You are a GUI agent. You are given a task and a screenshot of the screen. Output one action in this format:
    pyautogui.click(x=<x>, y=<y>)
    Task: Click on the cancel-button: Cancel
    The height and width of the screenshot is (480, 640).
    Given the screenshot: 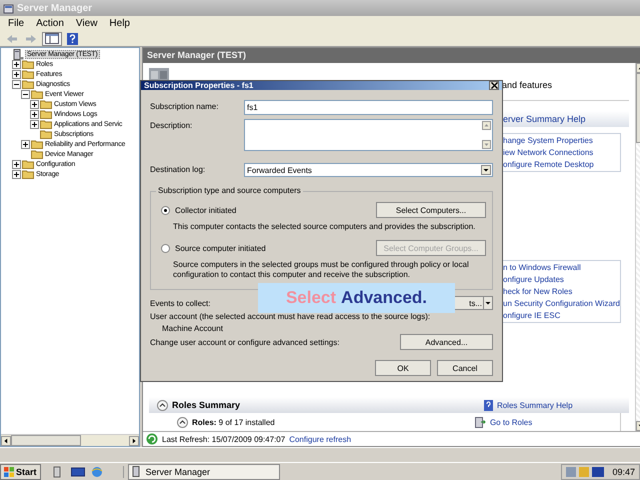 What is the action you would take?
    pyautogui.click(x=465, y=368)
    